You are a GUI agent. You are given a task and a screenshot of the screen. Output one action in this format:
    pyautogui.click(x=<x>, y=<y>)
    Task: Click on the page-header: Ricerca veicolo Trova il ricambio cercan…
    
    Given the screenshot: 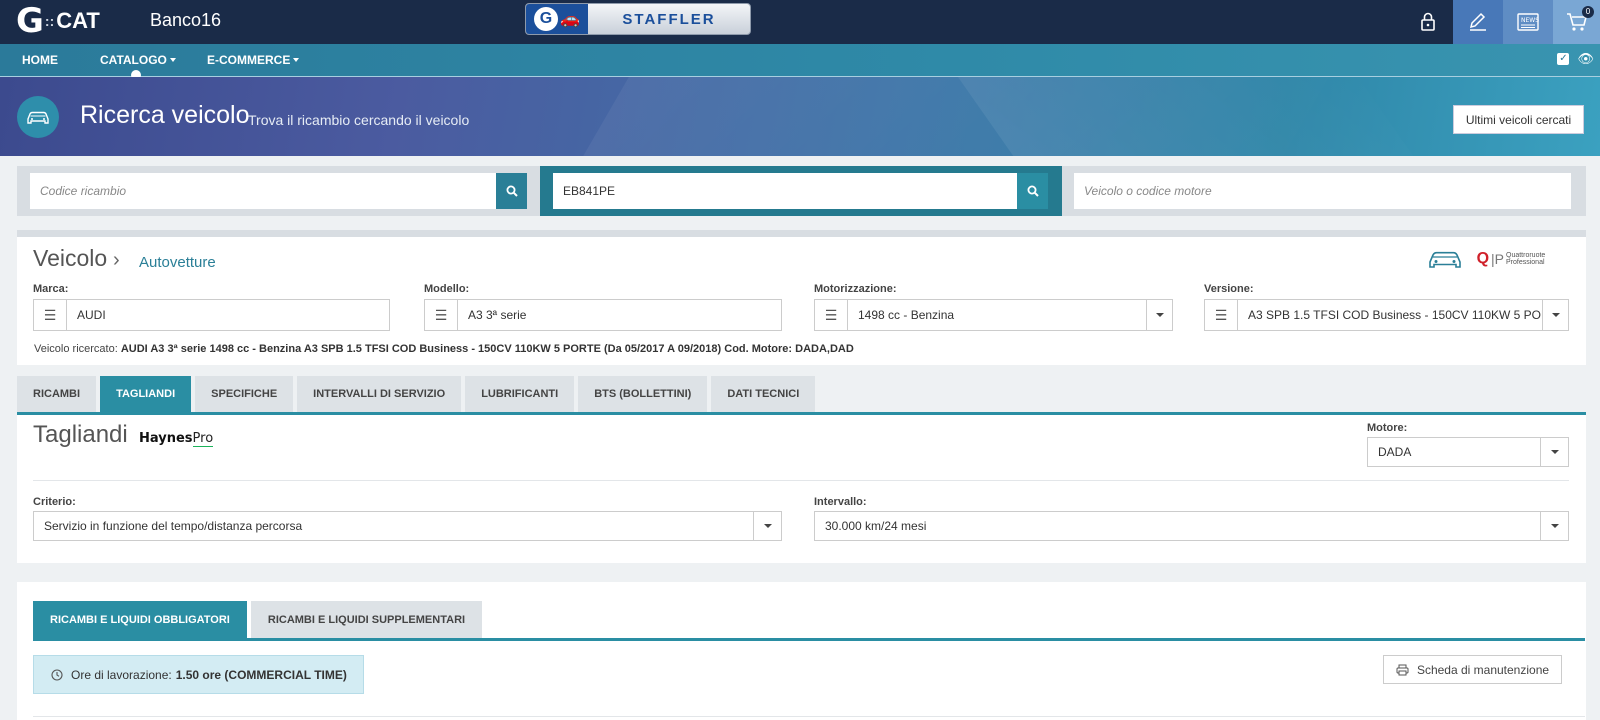 What is the action you would take?
    pyautogui.click(x=800, y=116)
    